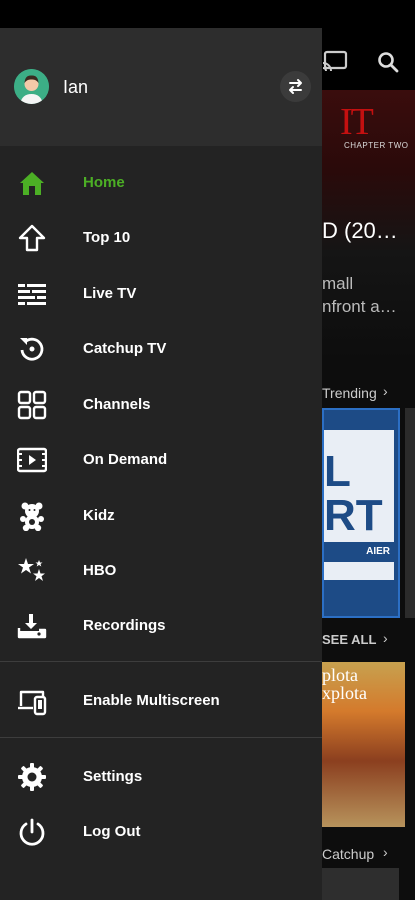  I want to click on menu-item-label: Live TV, so click(110, 293).